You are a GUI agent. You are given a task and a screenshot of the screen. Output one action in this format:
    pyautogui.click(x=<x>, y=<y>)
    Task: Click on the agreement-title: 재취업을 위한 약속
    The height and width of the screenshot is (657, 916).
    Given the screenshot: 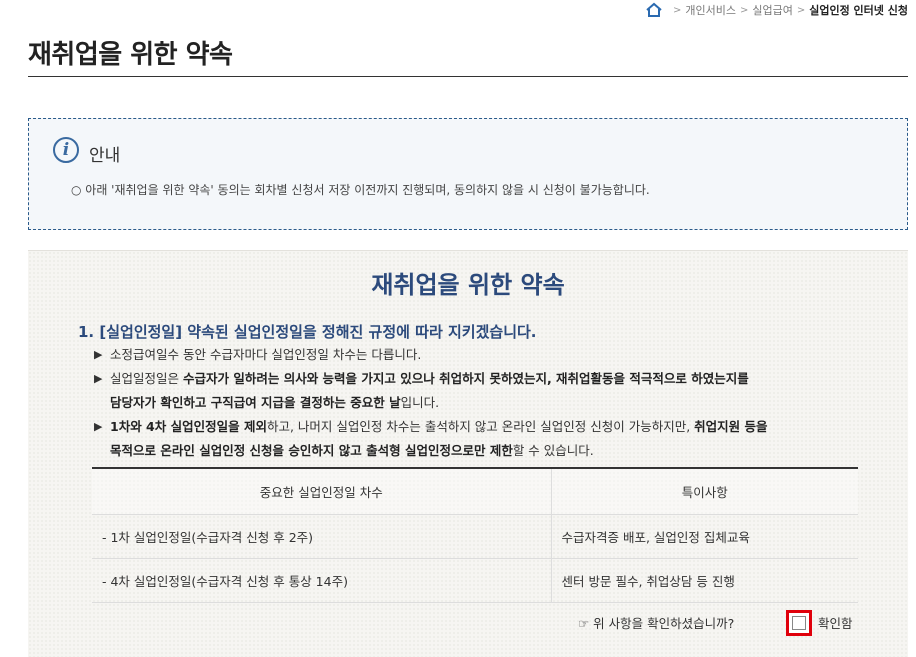 What is the action you would take?
    pyautogui.click(x=468, y=285)
    